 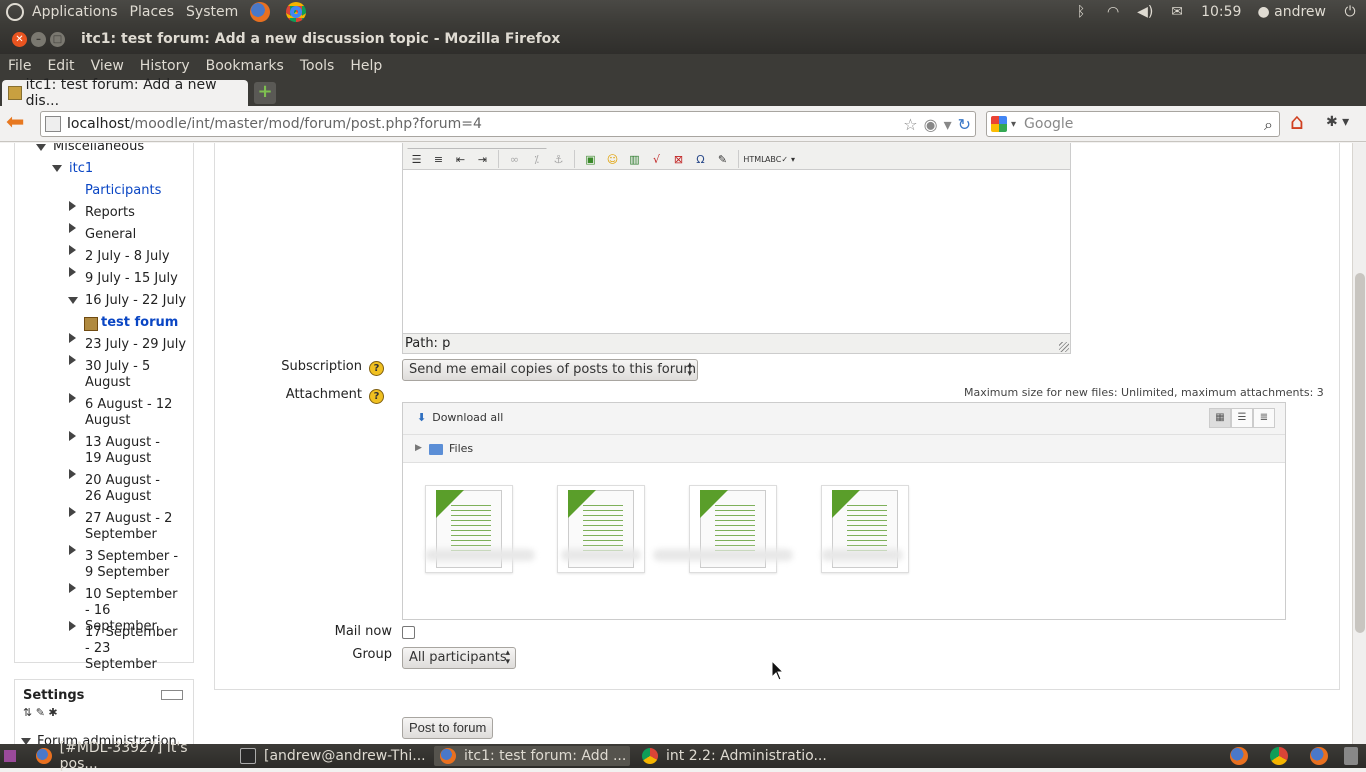 What do you see at coordinates (1221, 12) in the screenshot?
I see `clock: 10:59` at bounding box center [1221, 12].